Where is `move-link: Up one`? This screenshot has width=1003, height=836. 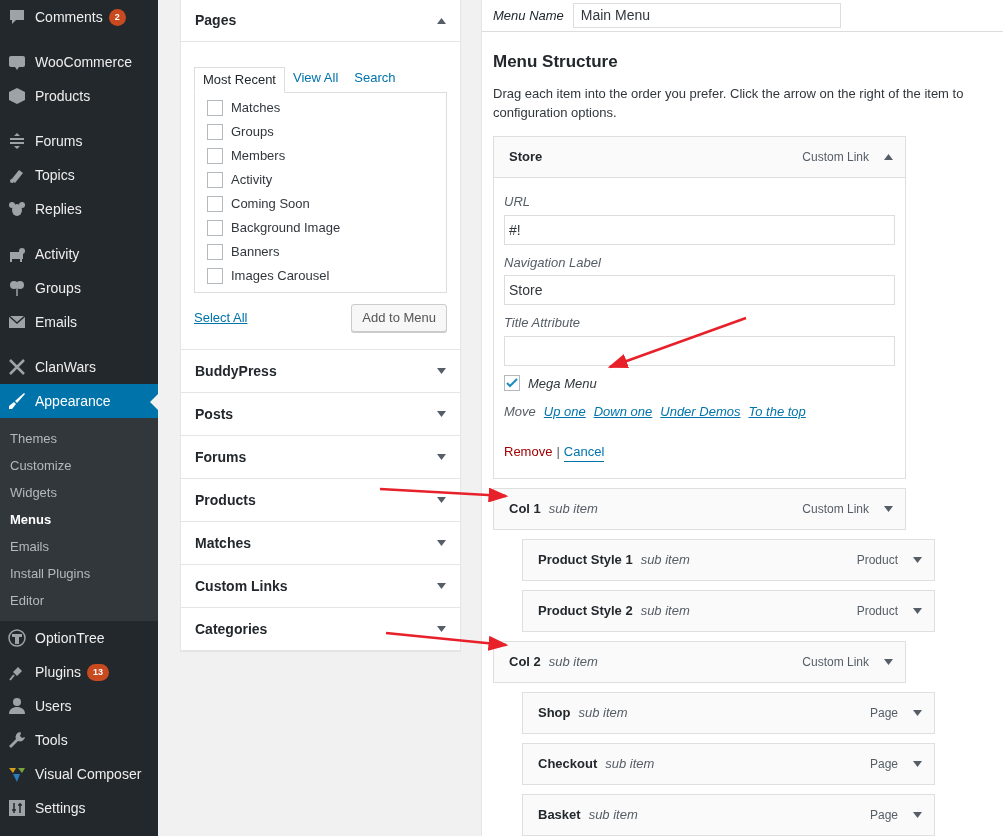 move-link: Up one is located at coordinates (564, 412).